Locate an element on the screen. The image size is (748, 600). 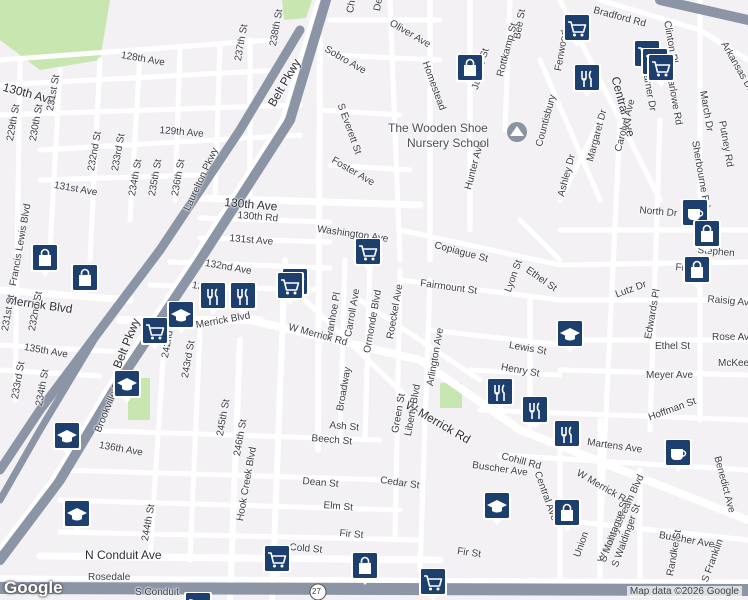
street-label: Fir St is located at coordinates (351, 534).